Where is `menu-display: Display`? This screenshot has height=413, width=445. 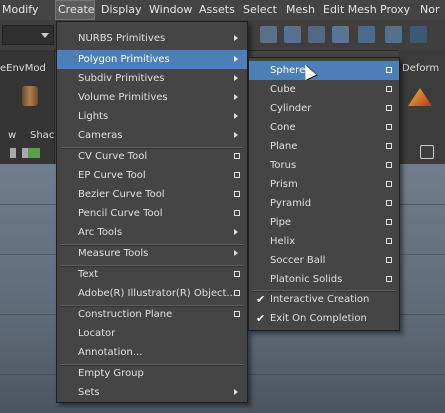 menu-display: Display is located at coordinates (121, 10).